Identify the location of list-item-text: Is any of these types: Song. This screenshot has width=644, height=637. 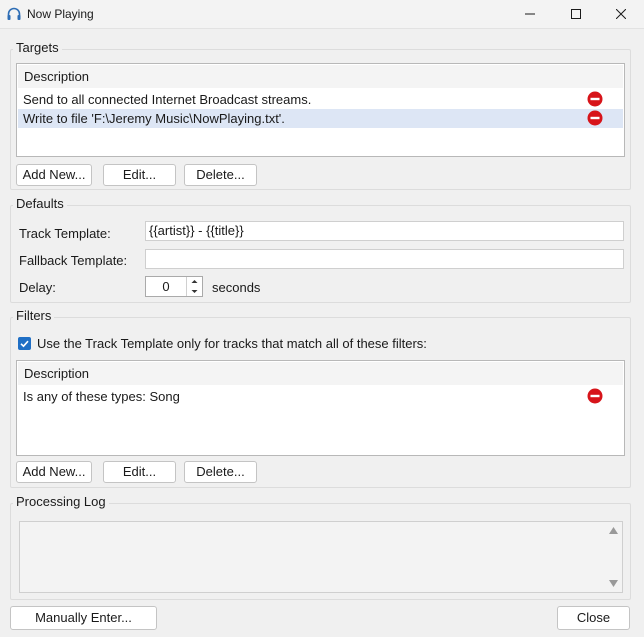
(101, 396).